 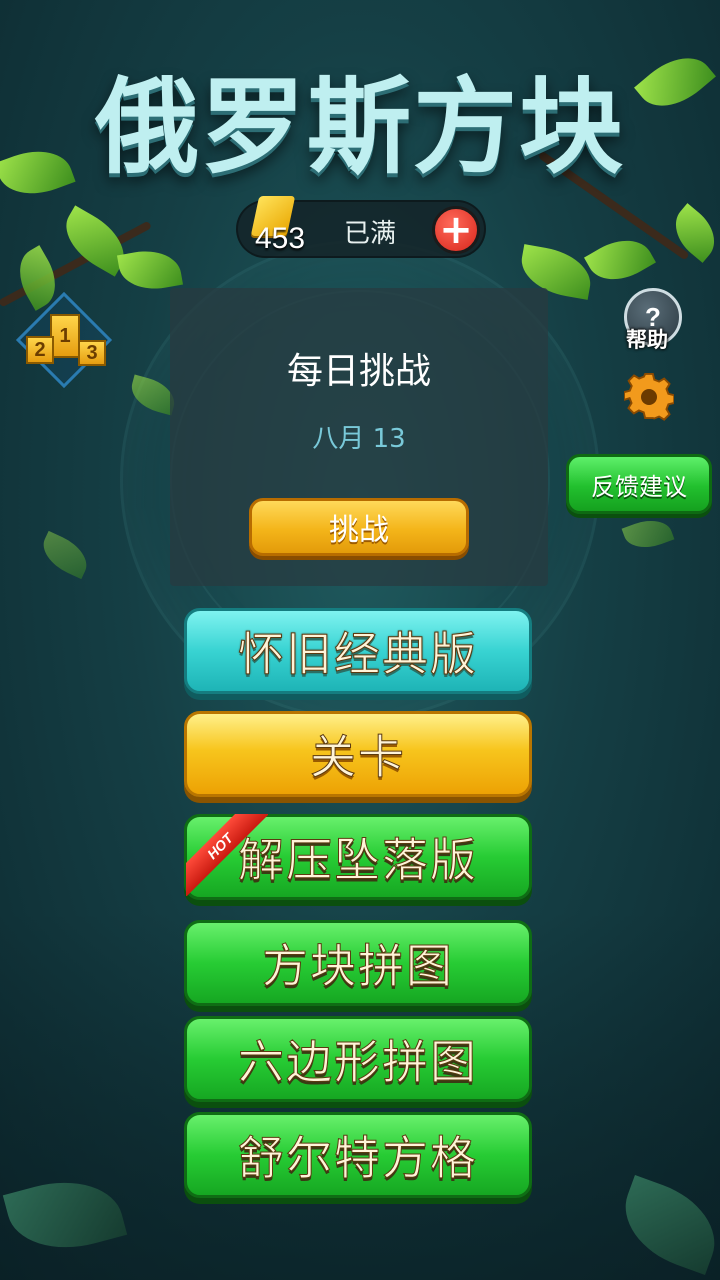 What do you see at coordinates (358, 1158) in the screenshot?
I see `mode-label: 舒尔特方格` at bounding box center [358, 1158].